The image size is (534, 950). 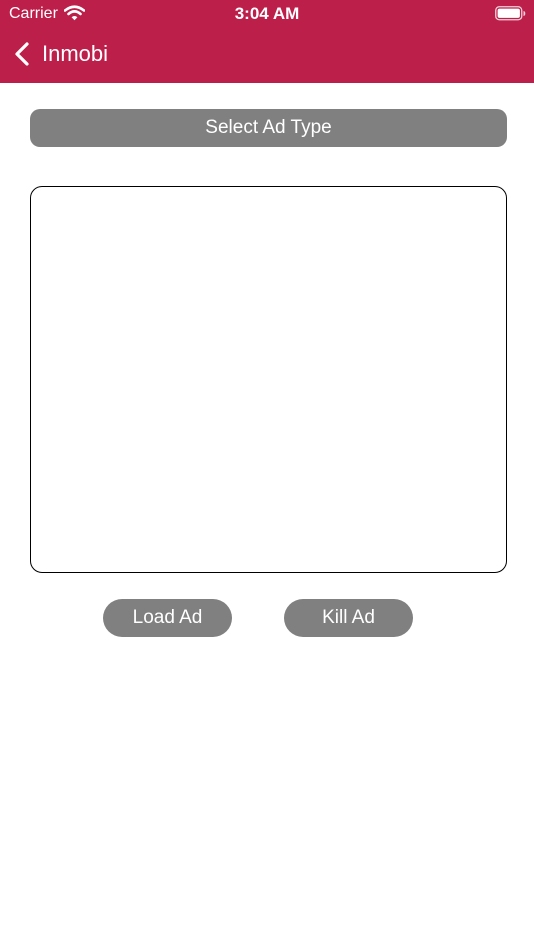 I want to click on battery-icon, so click(x=510, y=13).